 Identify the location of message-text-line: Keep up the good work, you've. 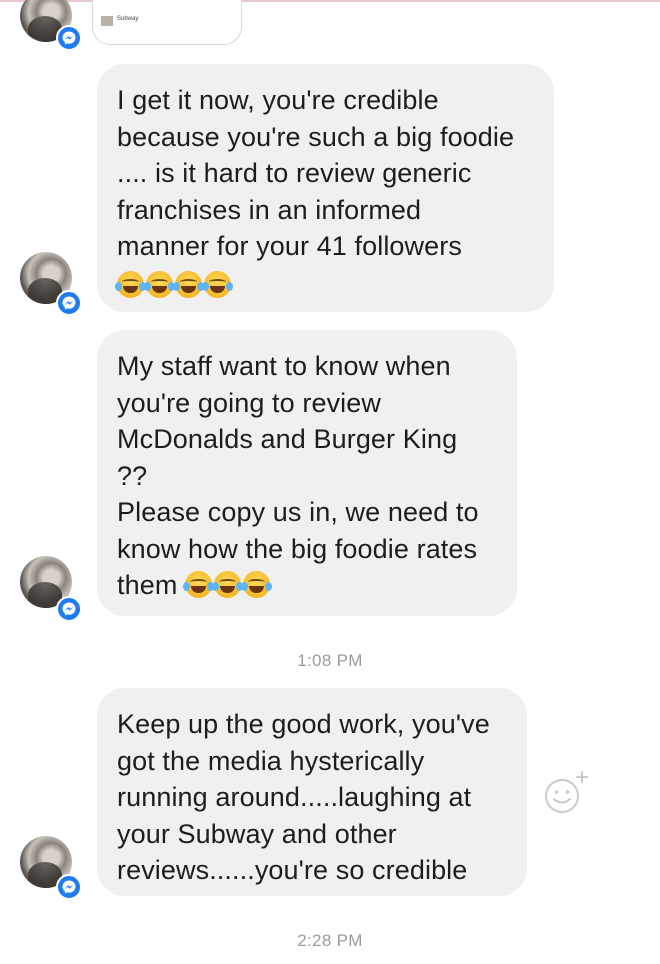
(303, 724).